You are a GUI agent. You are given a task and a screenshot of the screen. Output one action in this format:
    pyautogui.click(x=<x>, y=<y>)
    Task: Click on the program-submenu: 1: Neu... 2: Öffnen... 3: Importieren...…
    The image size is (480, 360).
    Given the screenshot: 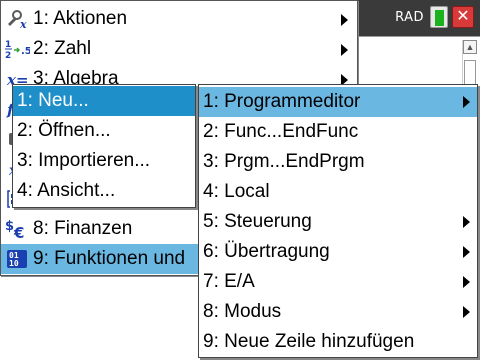 What is the action you would take?
    pyautogui.click(x=104, y=146)
    